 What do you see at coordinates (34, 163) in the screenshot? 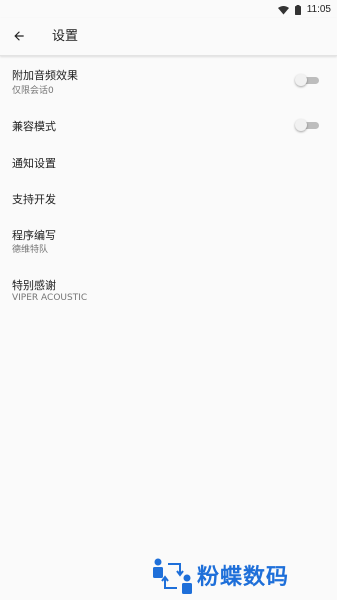
I see `setting-title: 通知设置` at bounding box center [34, 163].